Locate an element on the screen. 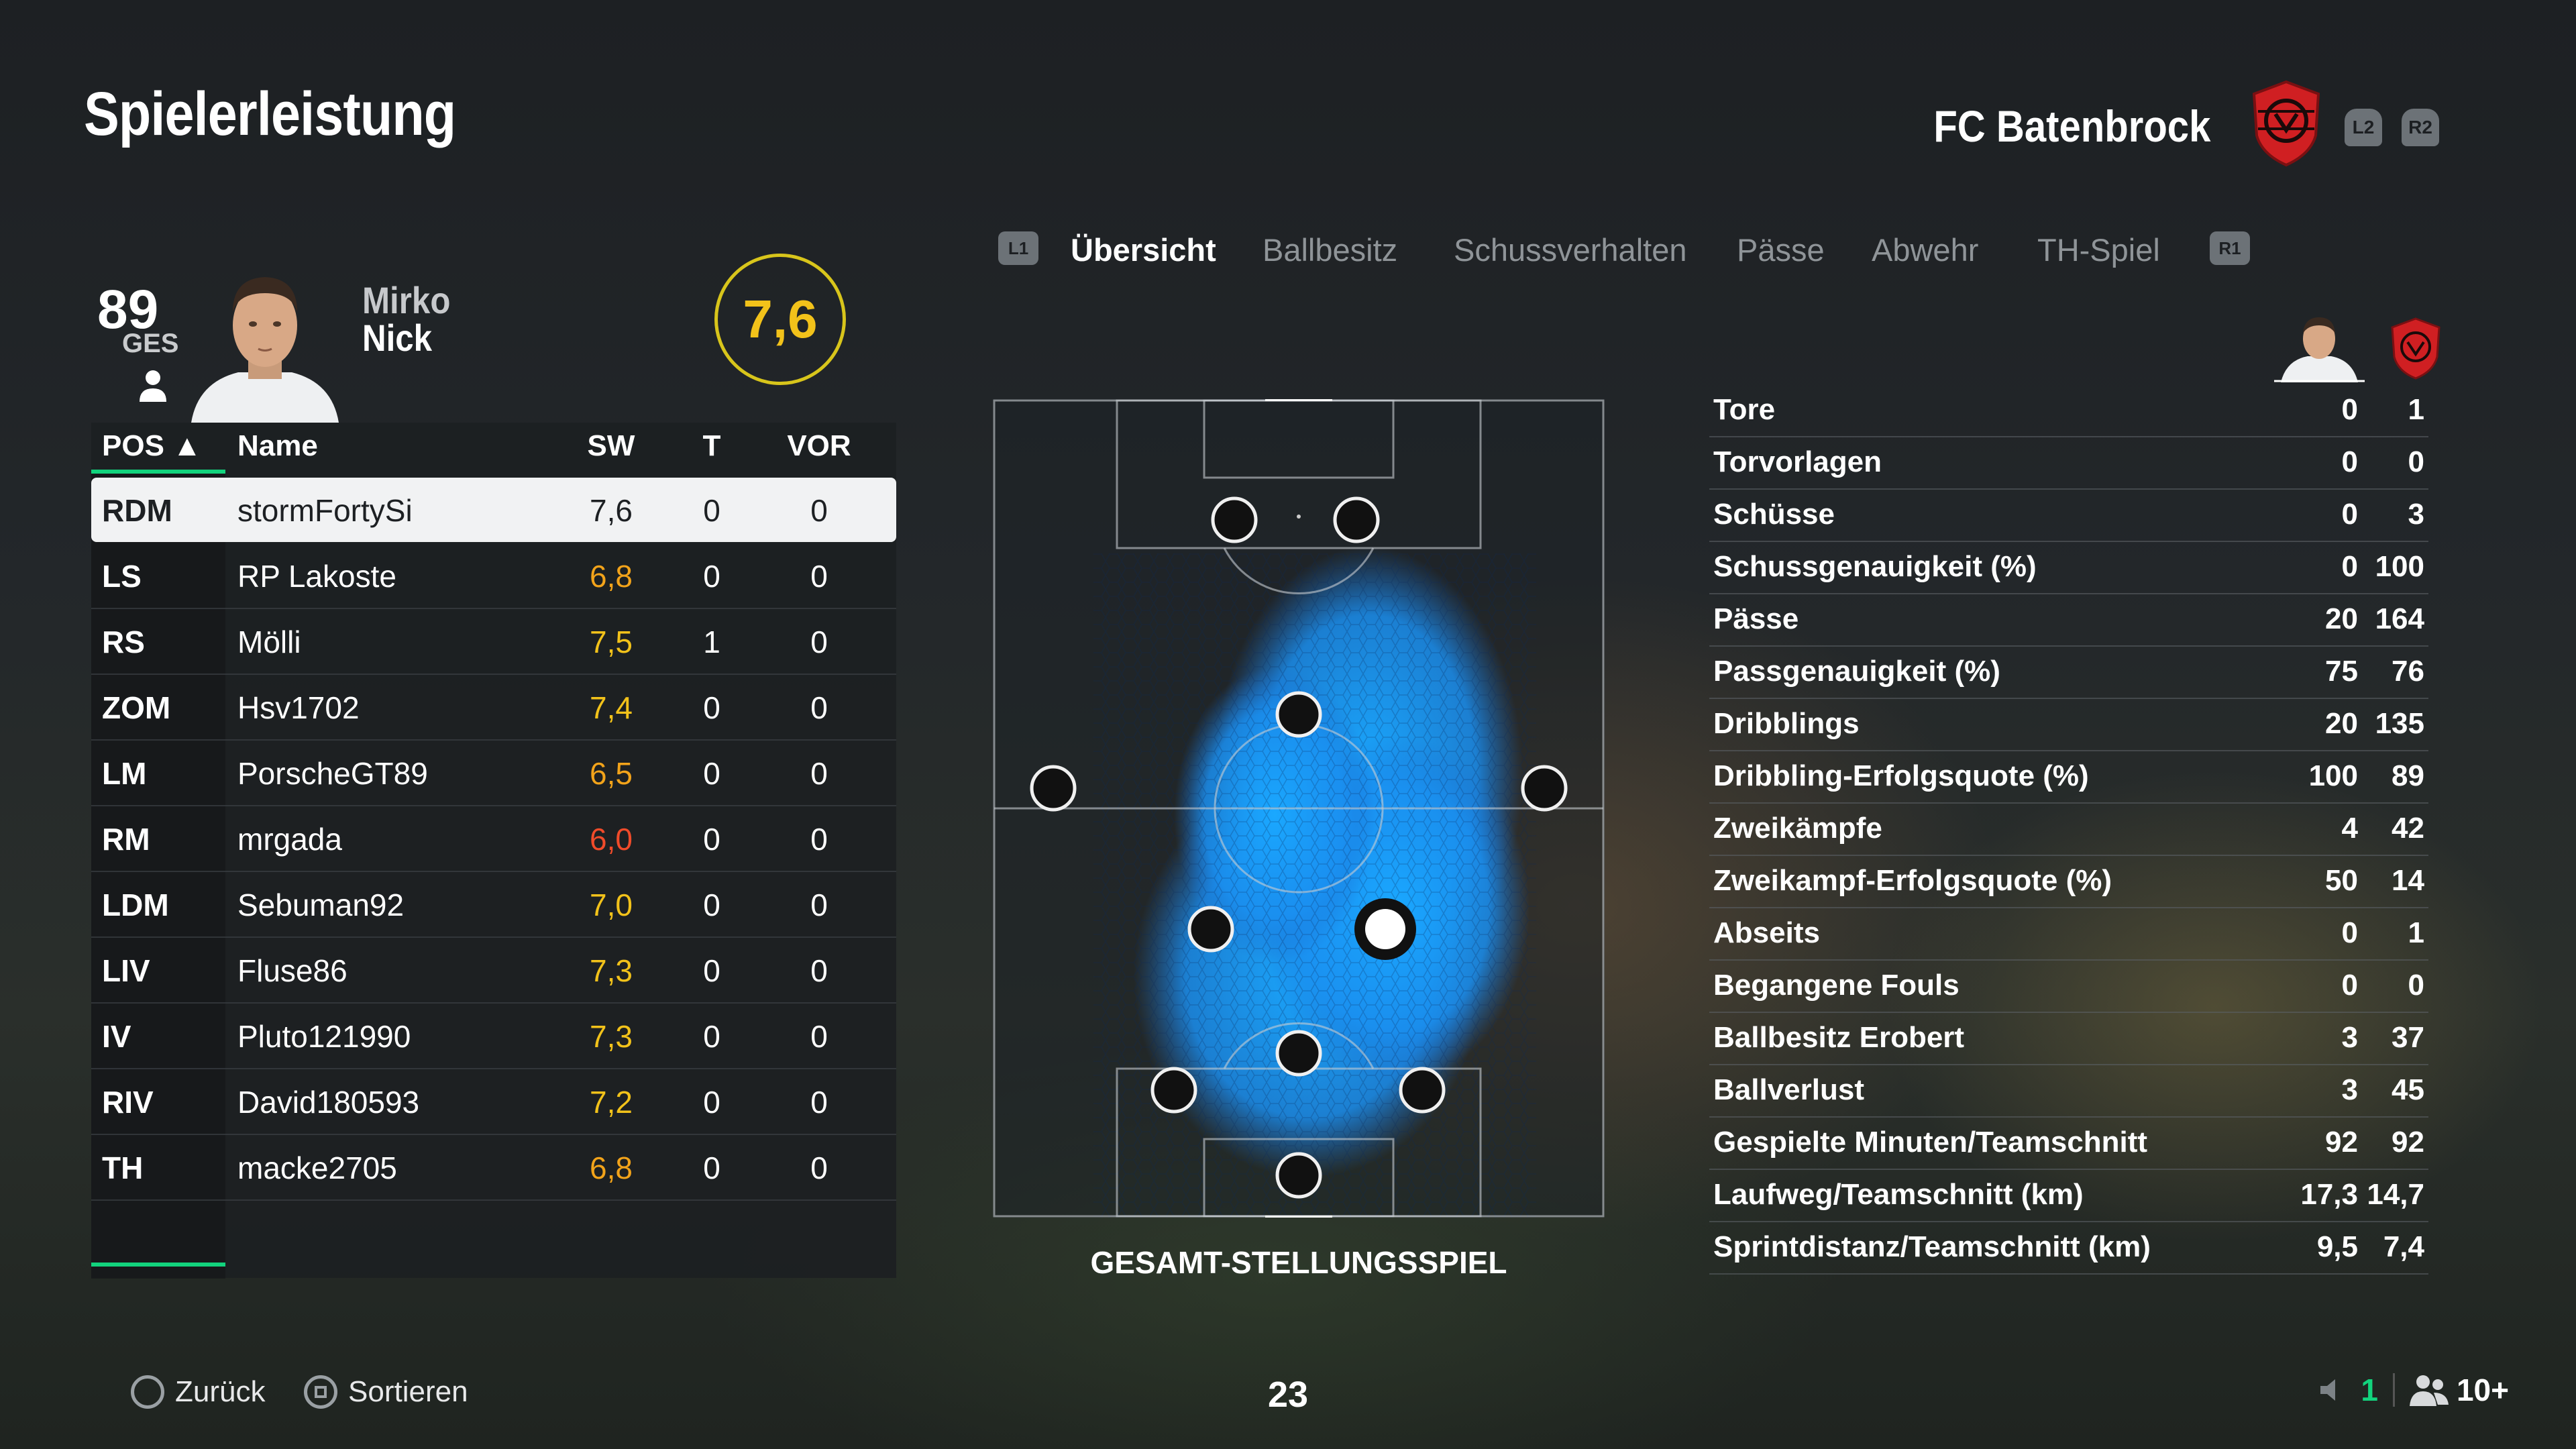  row-name: Mölli is located at coordinates (269, 642).